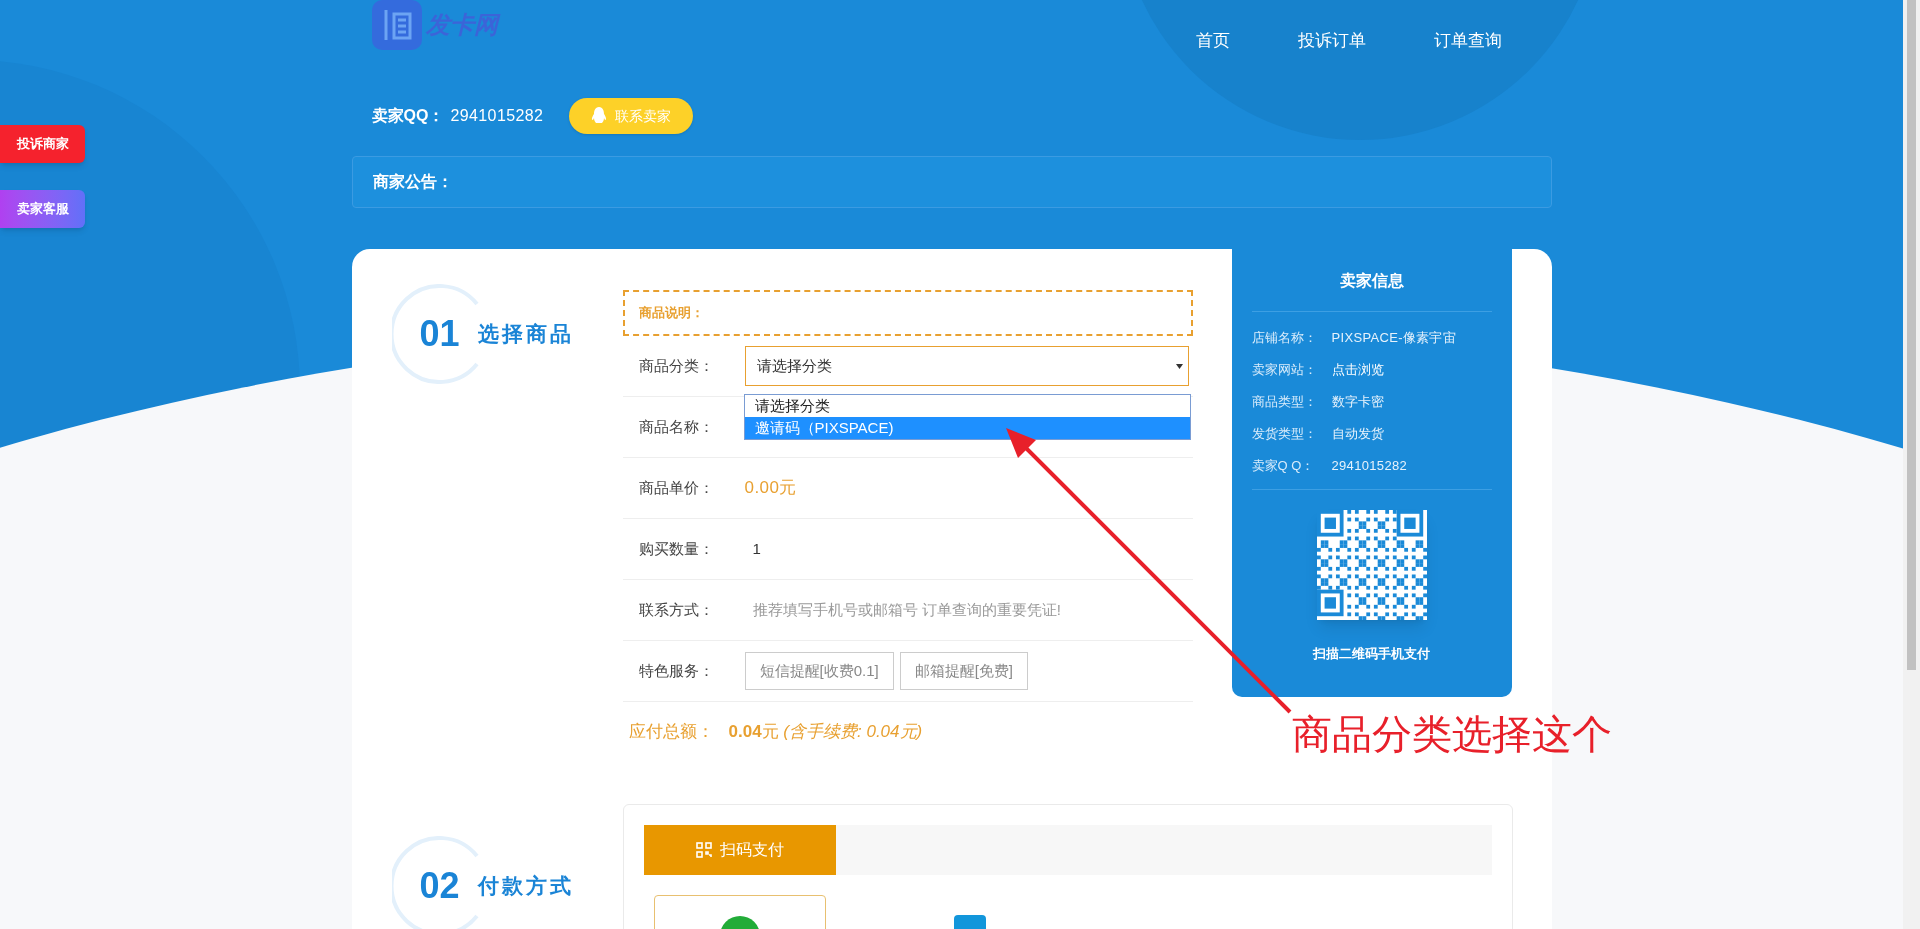  I want to click on field-label: 联系方式：, so click(676, 609).